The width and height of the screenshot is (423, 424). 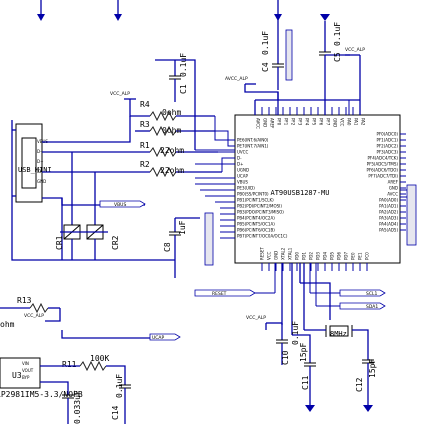 I want to click on vcc-alp-c5: VCC_ALP, so click(x=355, y=50).